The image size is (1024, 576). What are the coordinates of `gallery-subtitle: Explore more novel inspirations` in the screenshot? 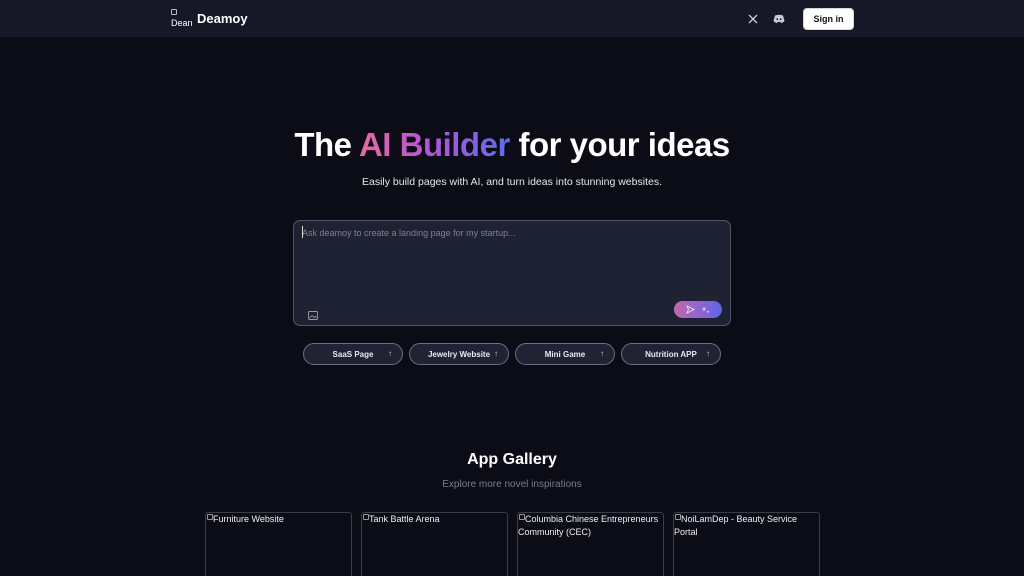 It's located at (512, 484).